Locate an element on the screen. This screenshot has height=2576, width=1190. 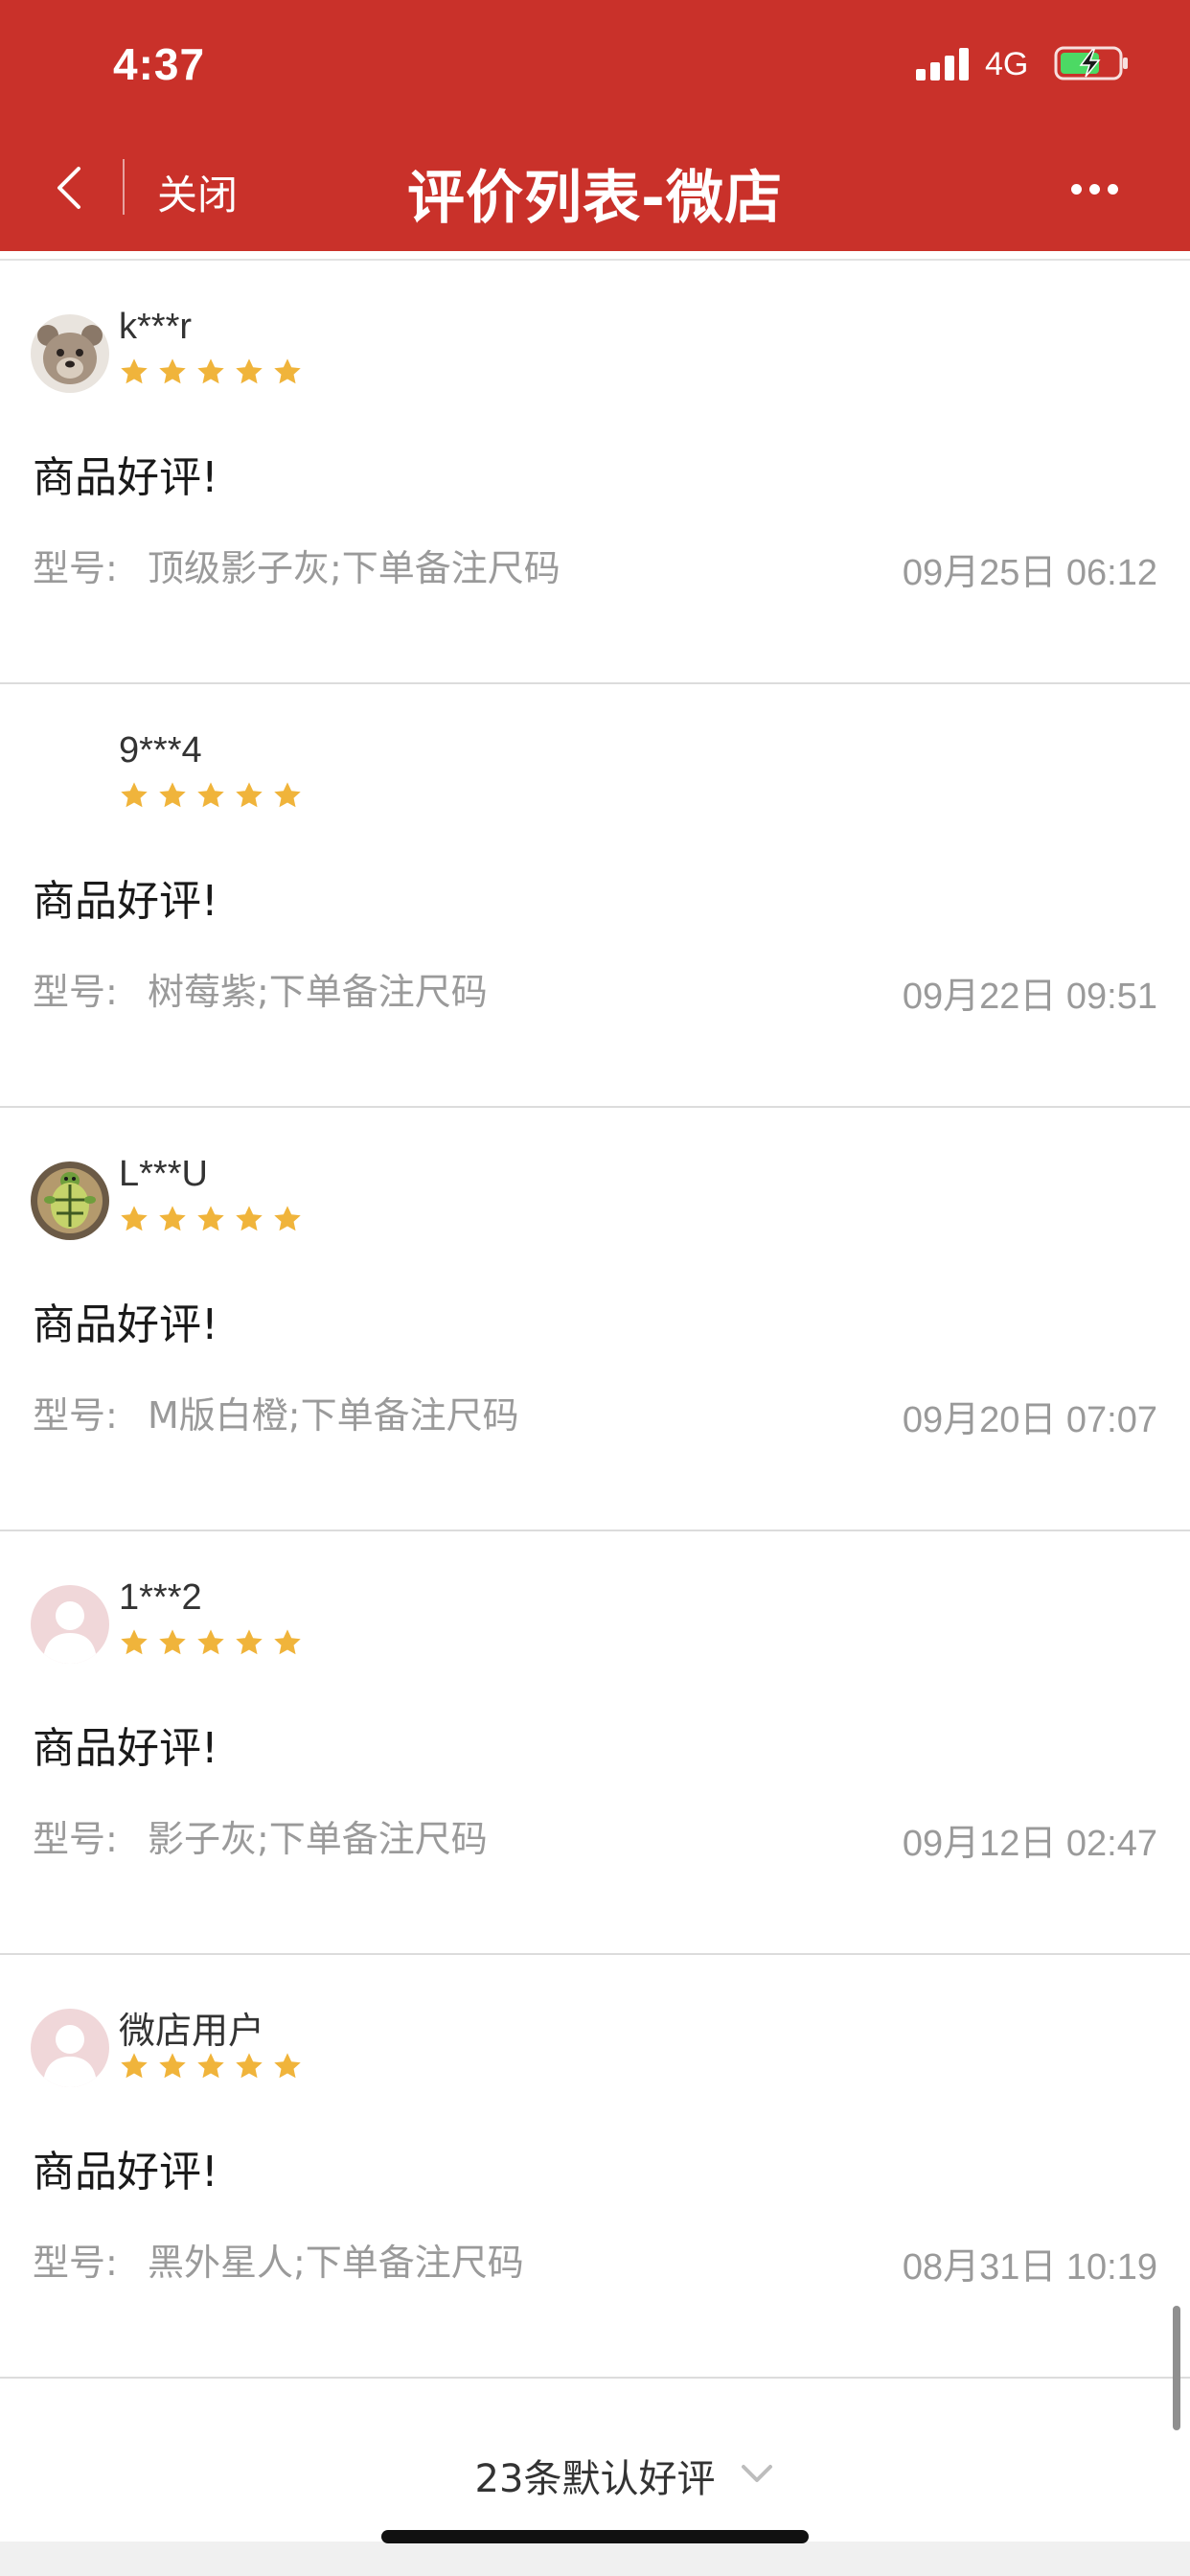
home-indicator is located at coordinates (595, 2536).